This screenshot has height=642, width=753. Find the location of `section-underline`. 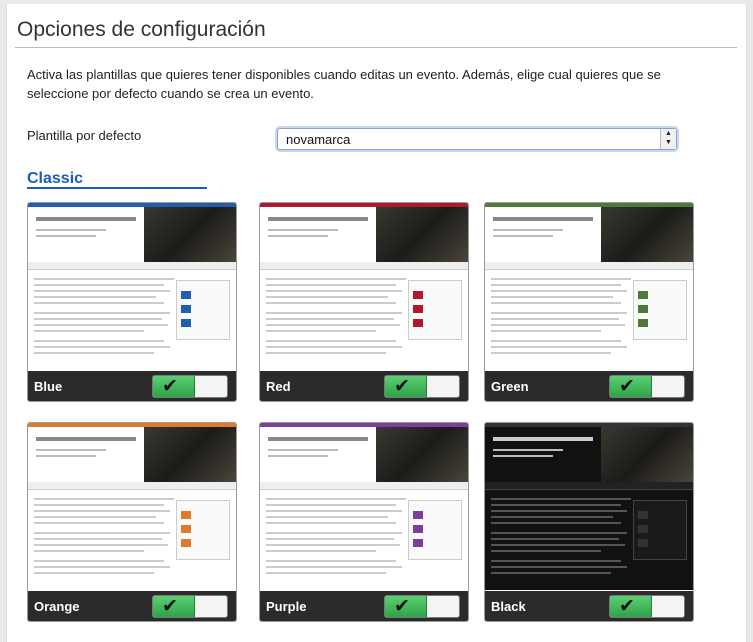

section-underline is located at coordinates (117, 188).